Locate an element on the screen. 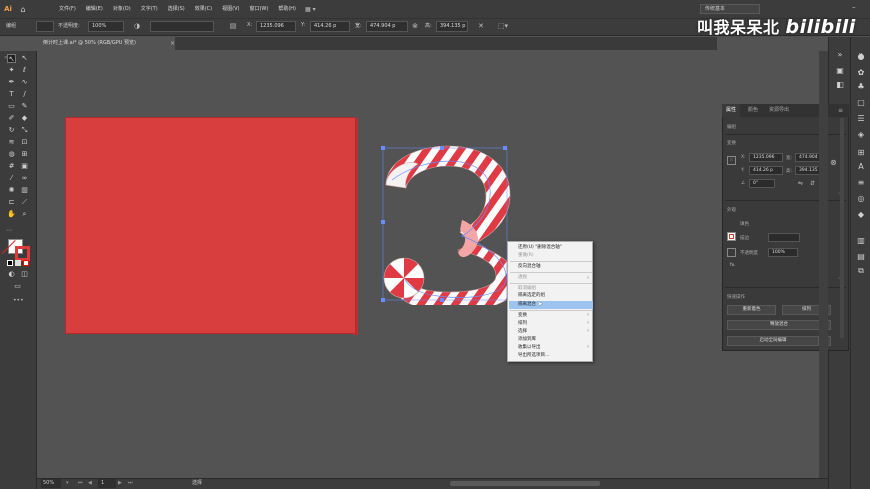 Image resolution: width=870 pixels, height=489 pixels. flip-horizontal-icon: ⇋ is located at coordinates (800, 183).